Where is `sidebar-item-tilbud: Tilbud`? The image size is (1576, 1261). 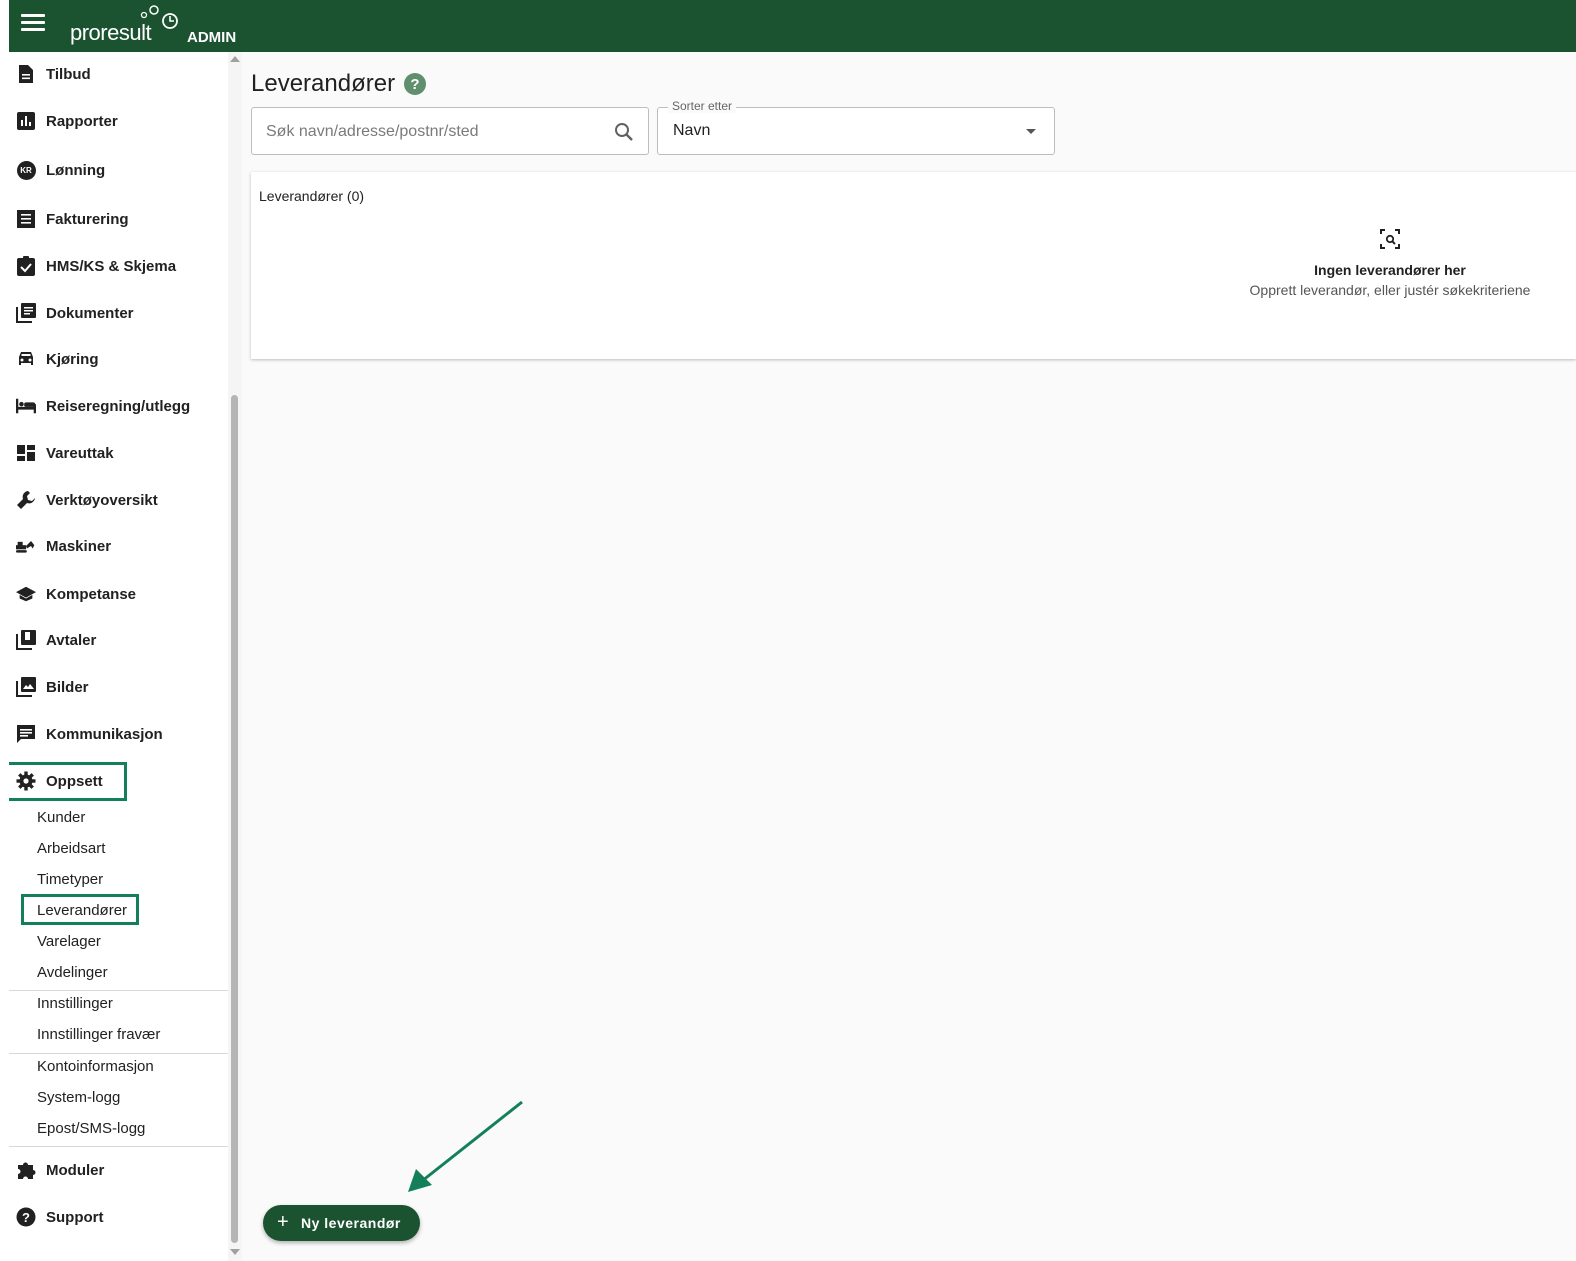
sidebar-item-tilbud: Tilbud is located at coordinates (118, 74).